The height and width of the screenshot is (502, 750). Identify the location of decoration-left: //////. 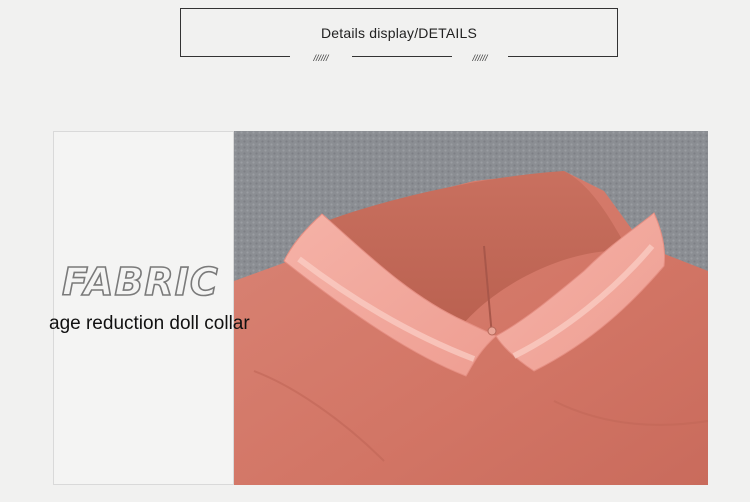
(321, 58).